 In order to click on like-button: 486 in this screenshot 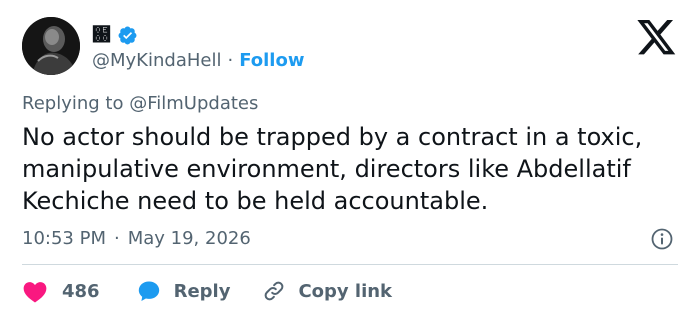, I will do `click(79, 291)`.